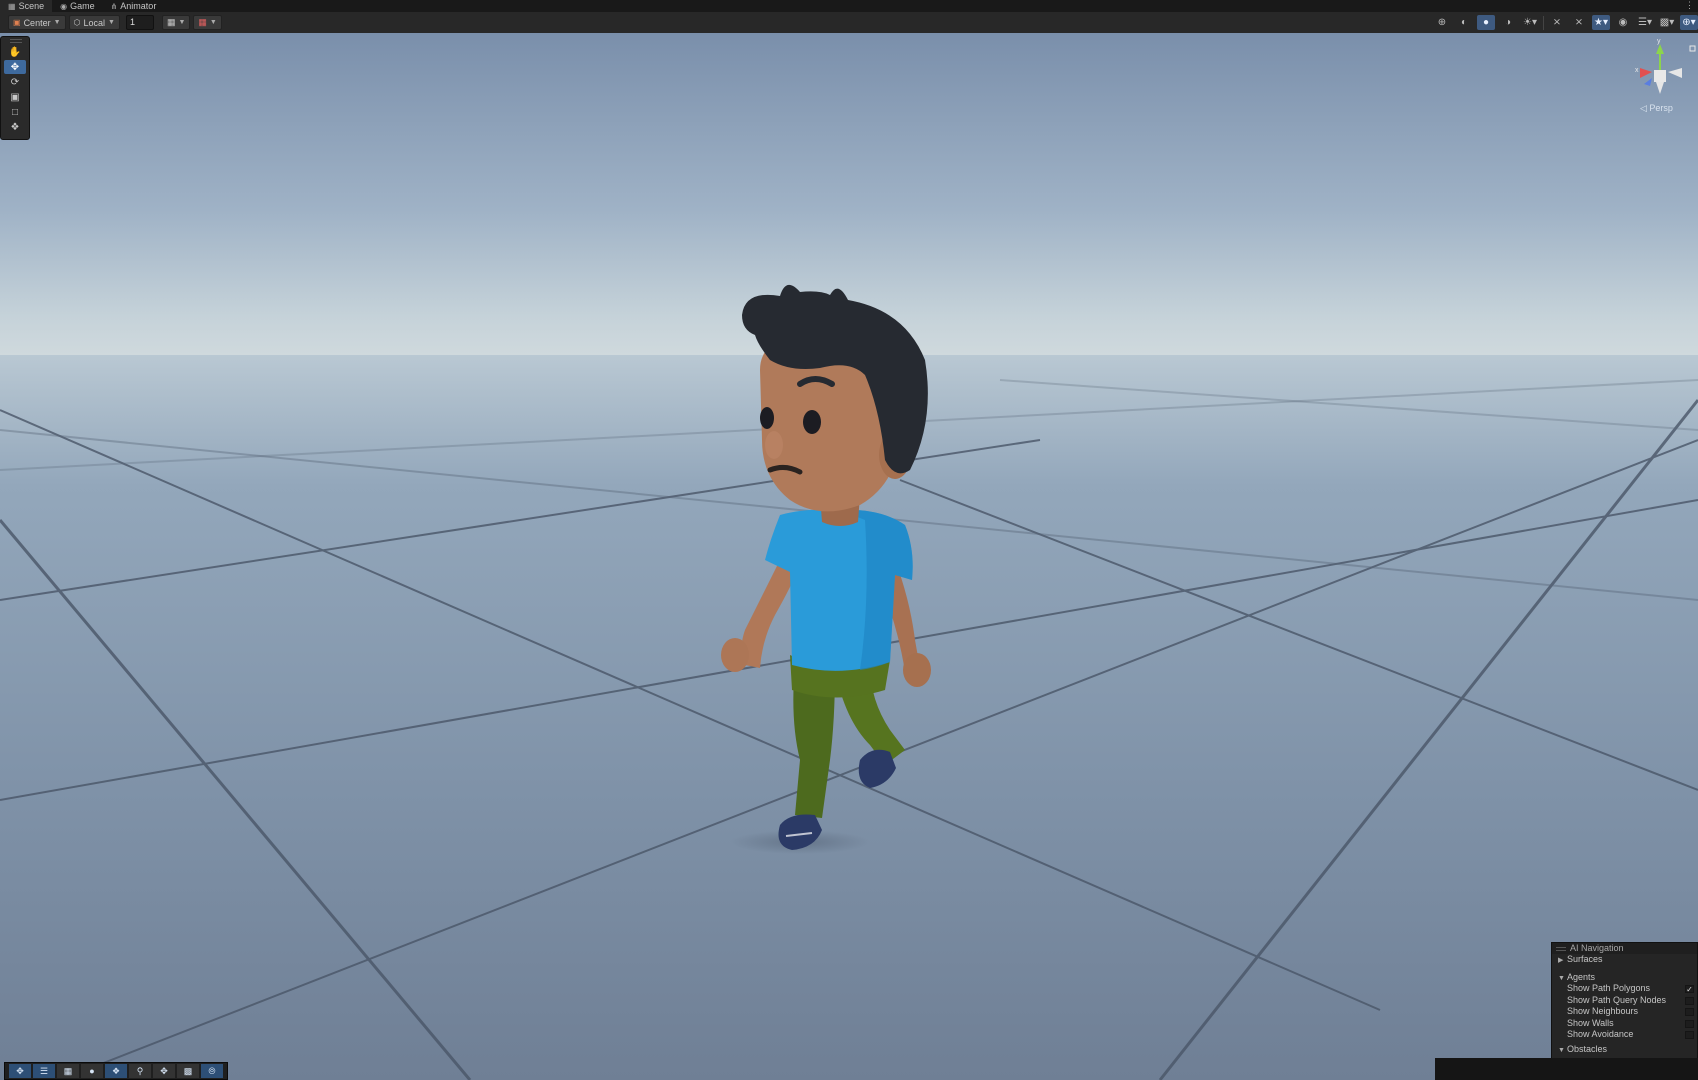 This screenshot has width=1698, height=1080. I want to click on tab-label: Animator, so click(138, 6).